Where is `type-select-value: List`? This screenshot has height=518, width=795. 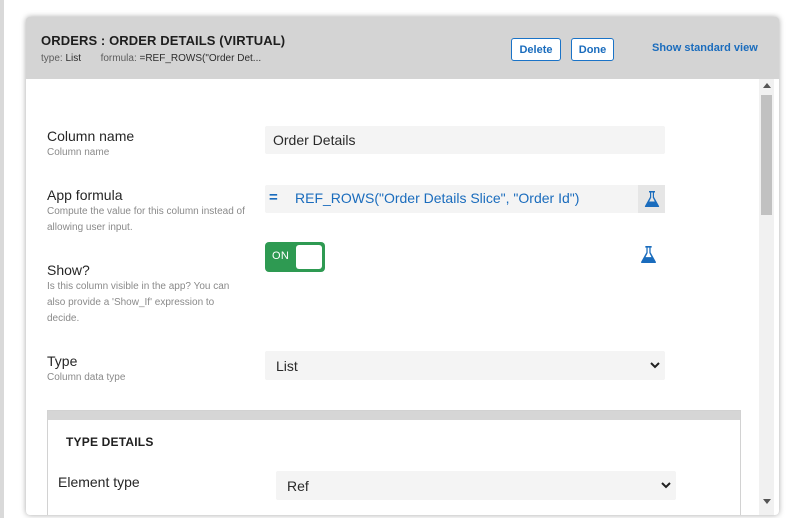
type-select-value: List is located at coordinates (287, 365).